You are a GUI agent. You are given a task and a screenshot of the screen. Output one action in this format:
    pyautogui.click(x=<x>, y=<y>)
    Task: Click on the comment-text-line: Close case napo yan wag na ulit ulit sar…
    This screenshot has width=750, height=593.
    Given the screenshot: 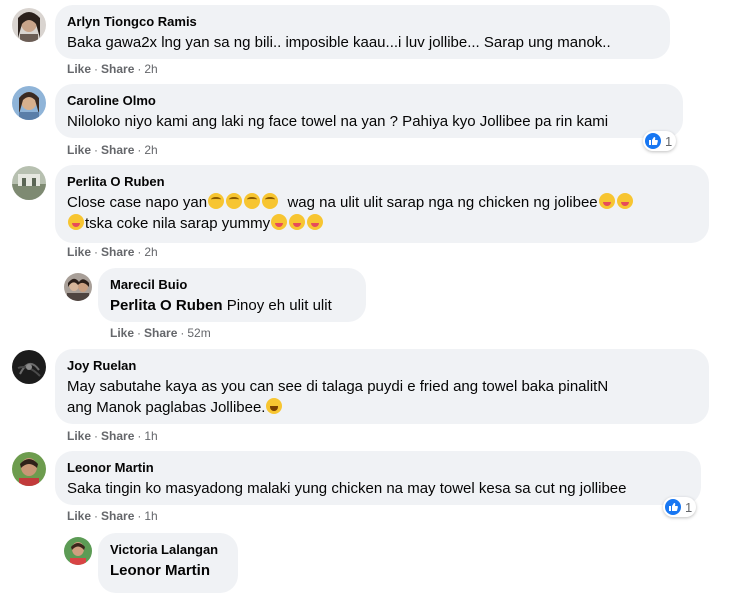 What is the action you would take?
    pyautogui.click(x=382, y=202)
    